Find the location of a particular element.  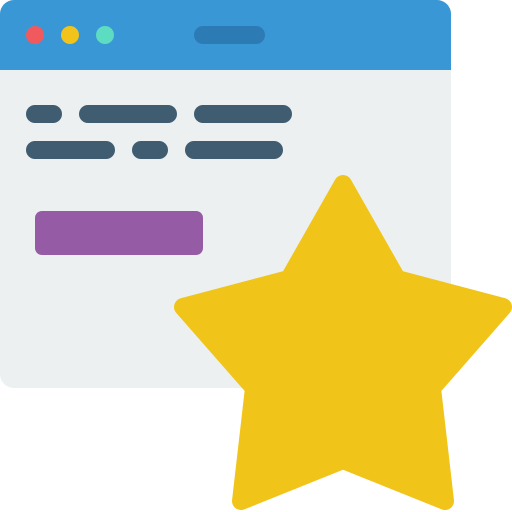

title-bar is located at coordinates (225, 35).